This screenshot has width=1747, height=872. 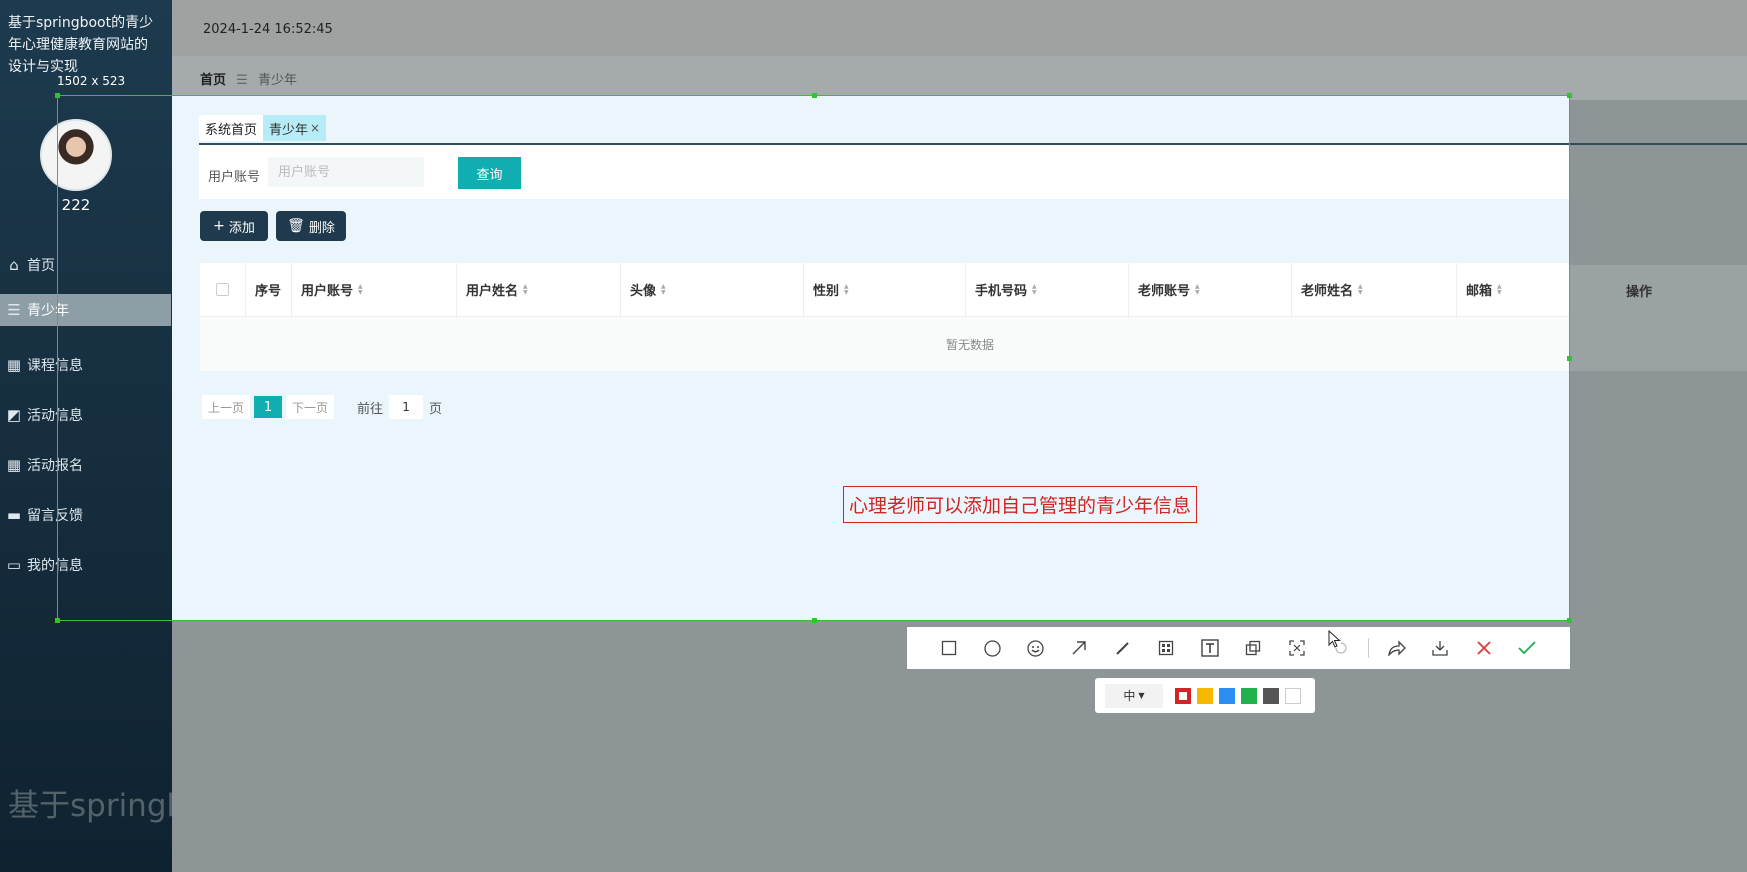 I want to click on column-header-gender: 性别 ▲ ▼, so click(x=885, y=289).